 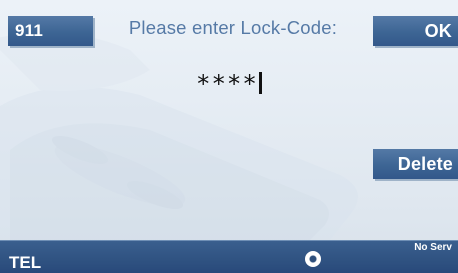 What do you see at coordinates (433, 247) in the screenshot?
I see `network-status: No Serv` at bounding box center [433, 247].